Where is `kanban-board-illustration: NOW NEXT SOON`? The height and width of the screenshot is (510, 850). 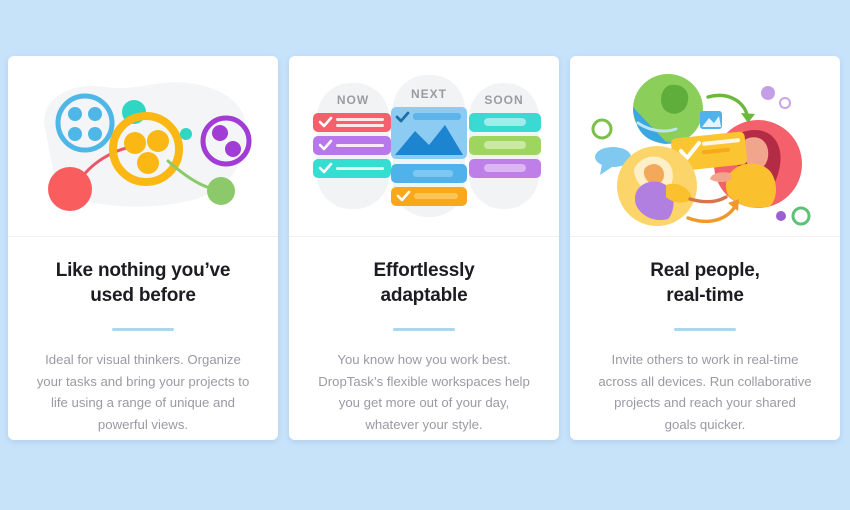 kanban-board-illustration: NOW NEXT SOON is located at coordinates (424, 146).